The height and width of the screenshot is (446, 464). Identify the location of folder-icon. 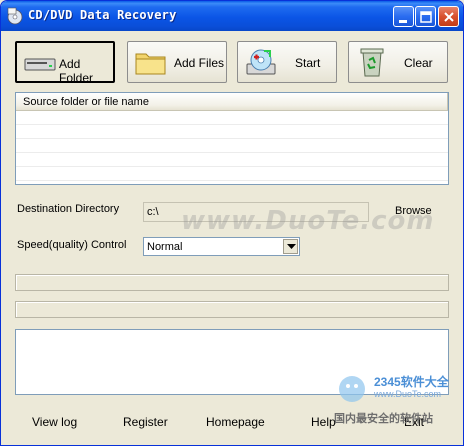
(150, 64).